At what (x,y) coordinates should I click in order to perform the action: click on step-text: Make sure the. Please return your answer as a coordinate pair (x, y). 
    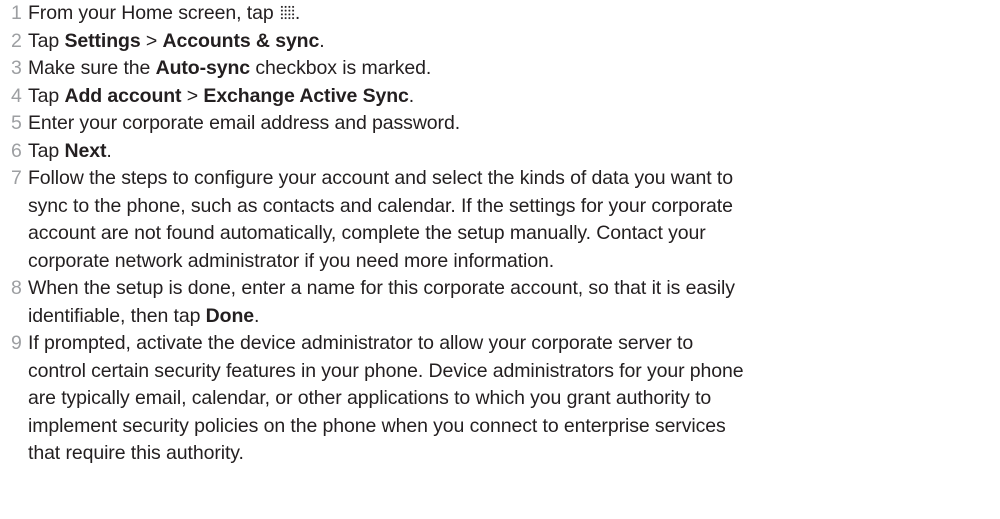
    Looking at the image, I should click on (92, 68).